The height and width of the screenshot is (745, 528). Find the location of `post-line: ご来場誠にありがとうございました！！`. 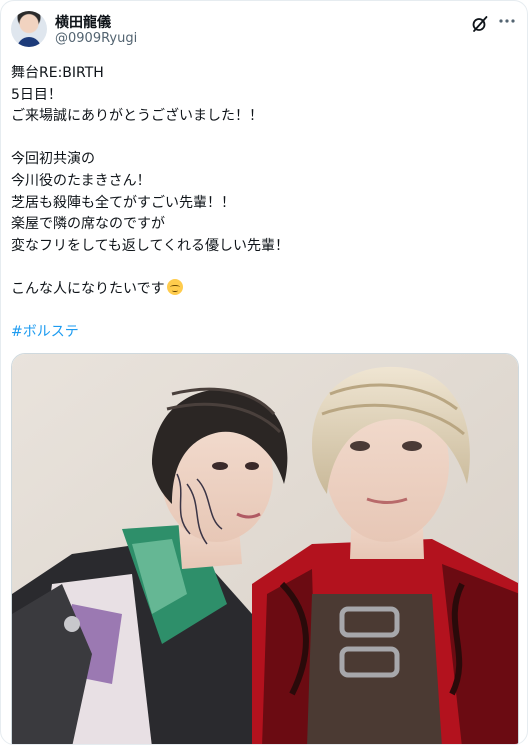

post-line: ご来場誠にありがとうございました！！ is located at coordinates (137, 116).